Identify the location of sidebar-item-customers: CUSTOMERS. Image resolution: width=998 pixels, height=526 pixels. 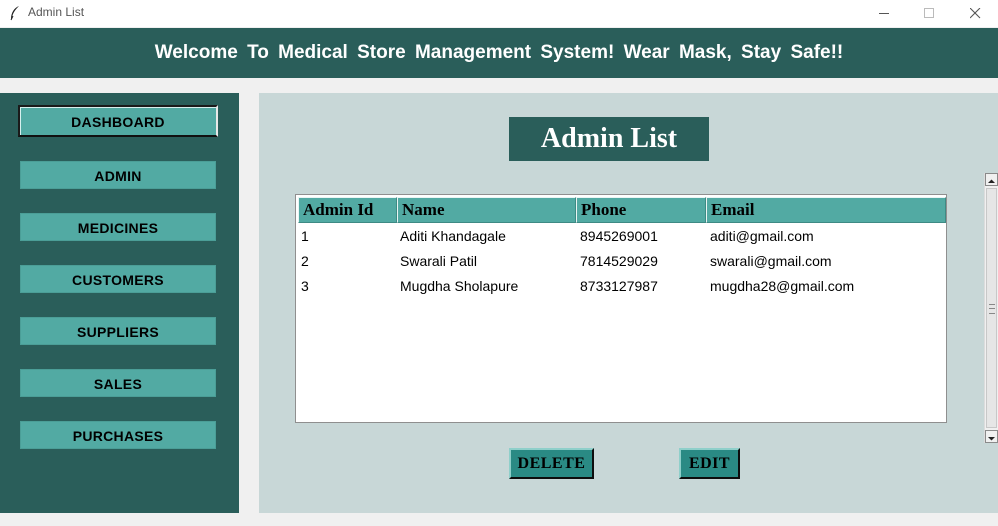
(118, 279).